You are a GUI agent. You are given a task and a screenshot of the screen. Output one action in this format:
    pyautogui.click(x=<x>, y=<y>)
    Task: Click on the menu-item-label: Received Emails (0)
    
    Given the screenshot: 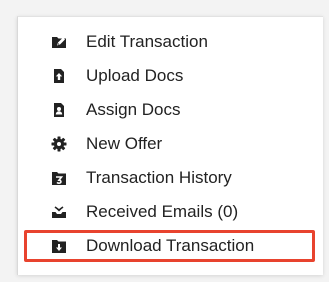 What is the action you would take?
    pyautogui.click(x=162, y=211)
    